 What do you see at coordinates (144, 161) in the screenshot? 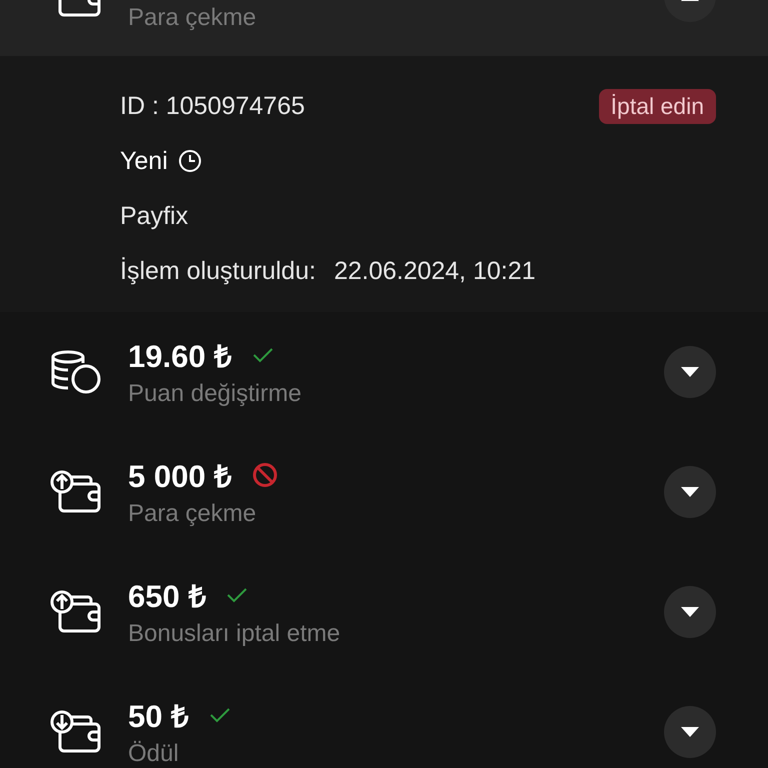
I see `status-text: Yeni` at bounding box center [144, 161].